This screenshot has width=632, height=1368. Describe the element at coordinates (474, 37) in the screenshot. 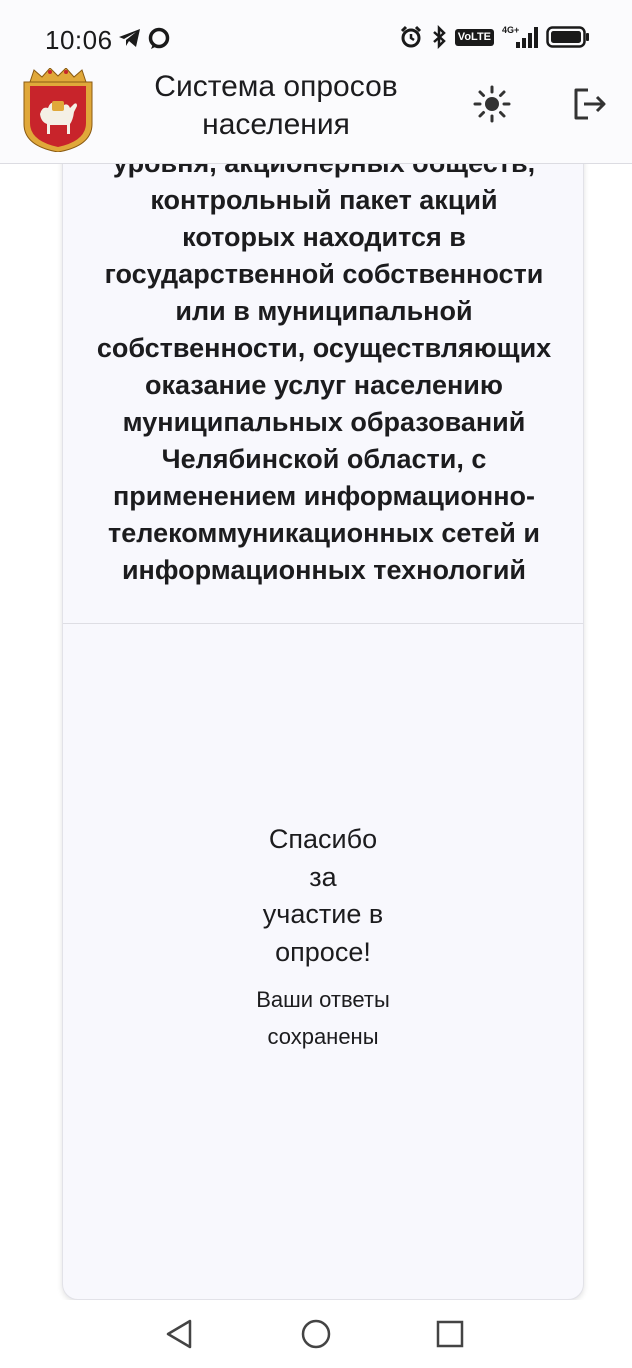

I see `volte-icon: VoLTE` at that location.